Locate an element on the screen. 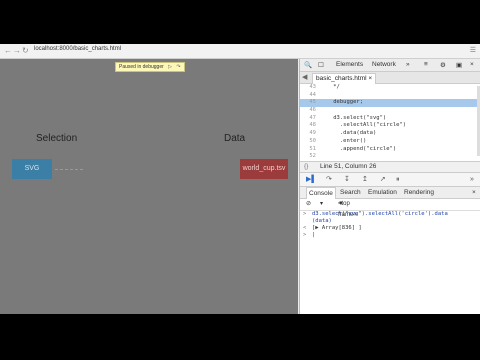 This screenshot has height=360, width=480. code-line-highlighted: 45 debugger; is located at coordinates (390, 103).